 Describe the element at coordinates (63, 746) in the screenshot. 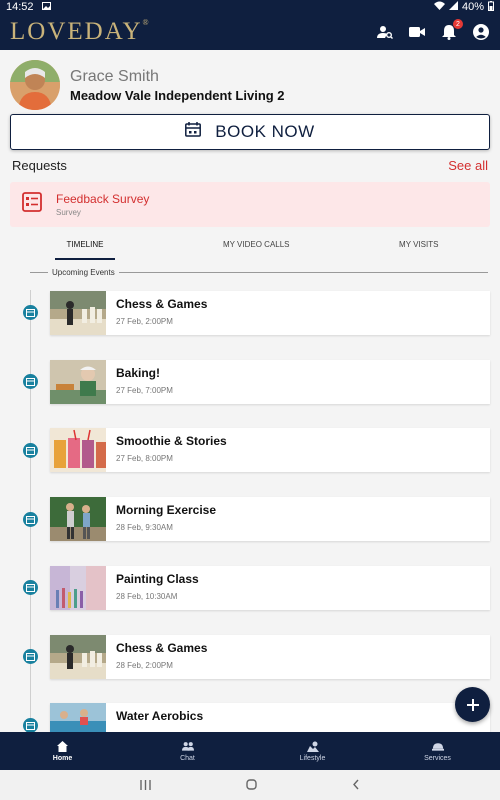

I see `home-icon` at that location.